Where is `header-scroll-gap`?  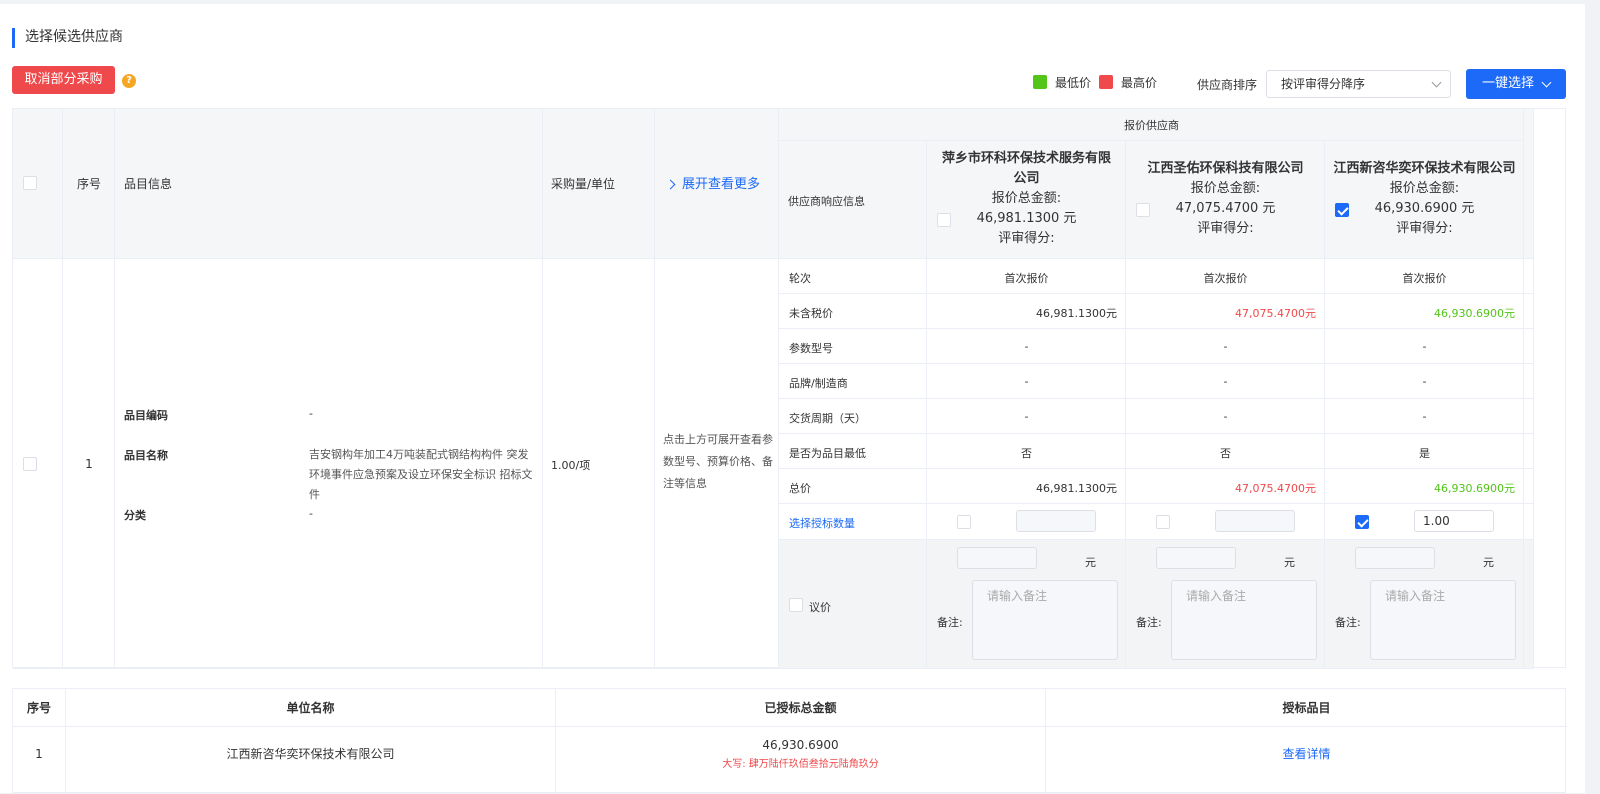 header-scroll-gap is located at coordinates (1529, 184).